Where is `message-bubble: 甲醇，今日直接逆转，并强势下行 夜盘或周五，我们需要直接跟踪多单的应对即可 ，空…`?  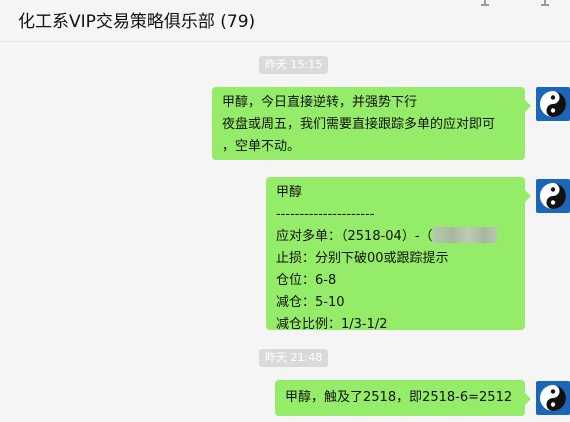 message-bubble: 甲醇，今日直接逆转，并强势下行 夜盘或周五，我们需要直接跟踪多单的应对即可 ，空… is located at coordinates (371, 123).